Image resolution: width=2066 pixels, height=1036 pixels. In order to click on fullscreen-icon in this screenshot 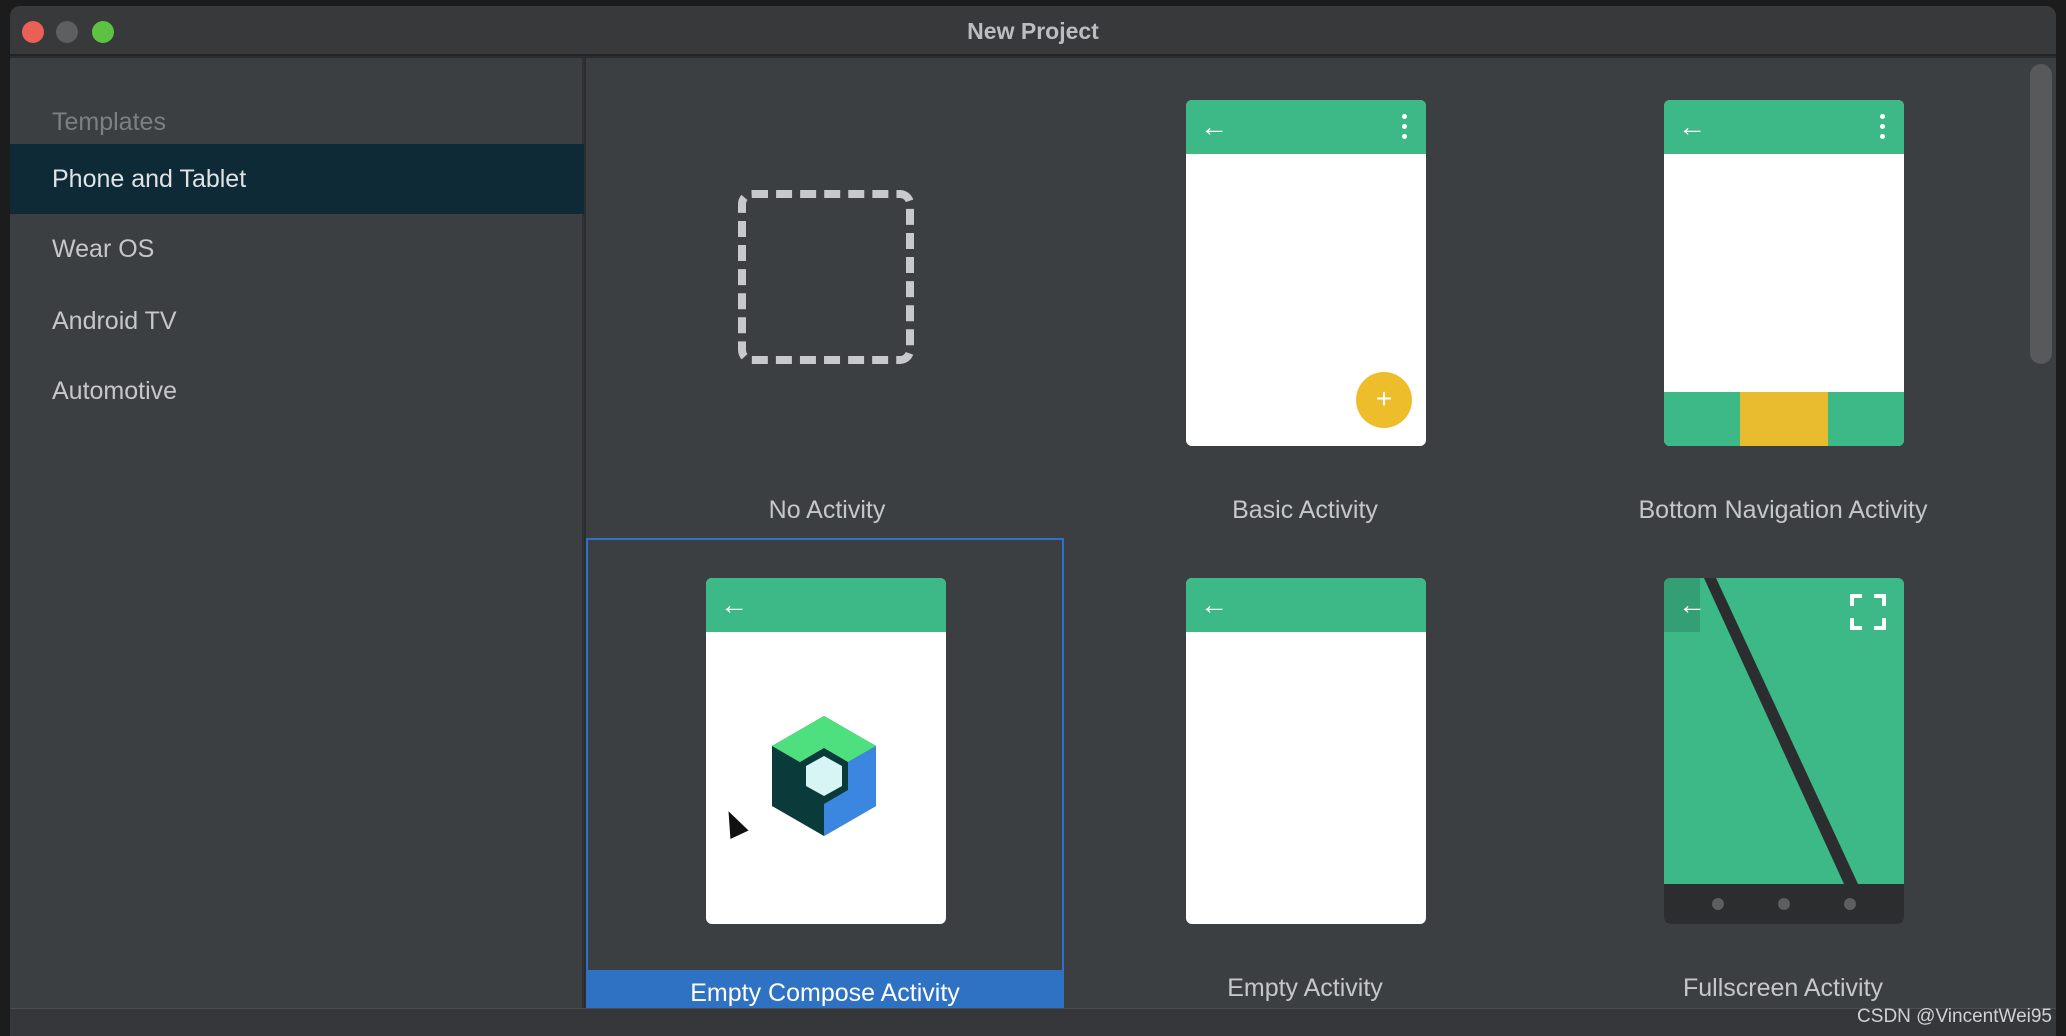, I will do `click(1868, 612)`.